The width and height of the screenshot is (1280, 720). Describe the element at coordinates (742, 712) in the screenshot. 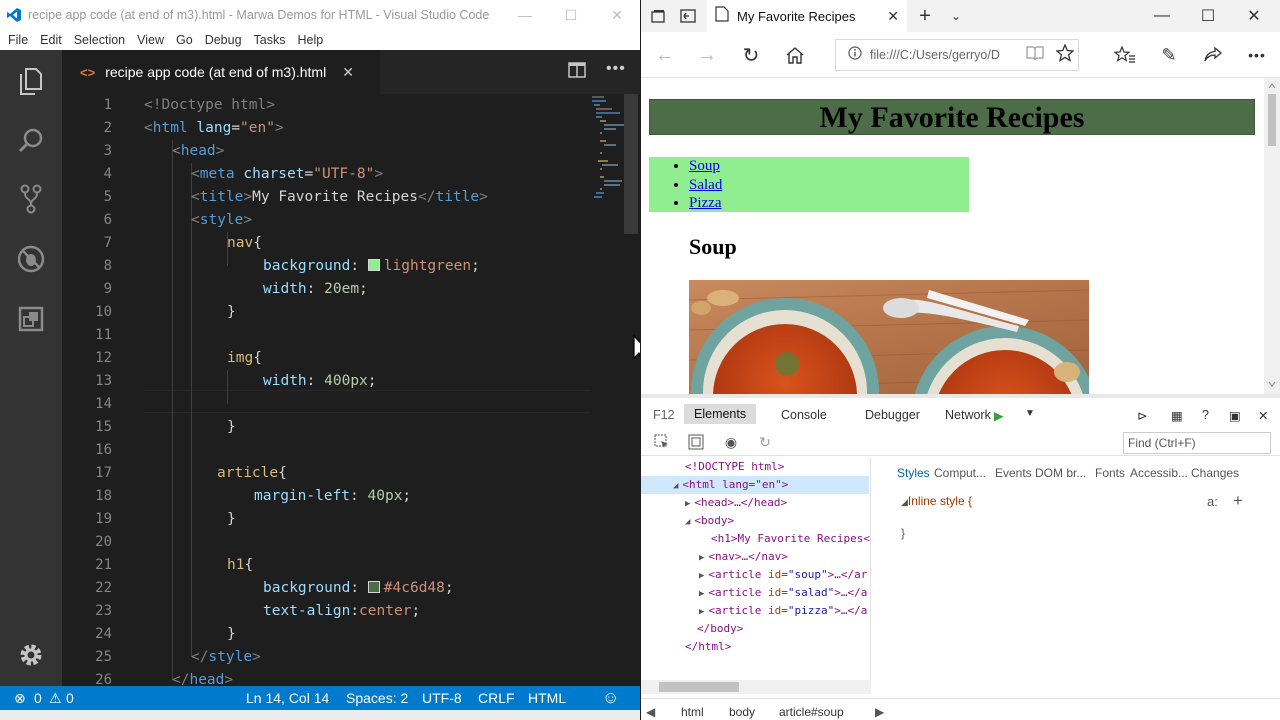

I see `breadcrumb-body: body` at that location.